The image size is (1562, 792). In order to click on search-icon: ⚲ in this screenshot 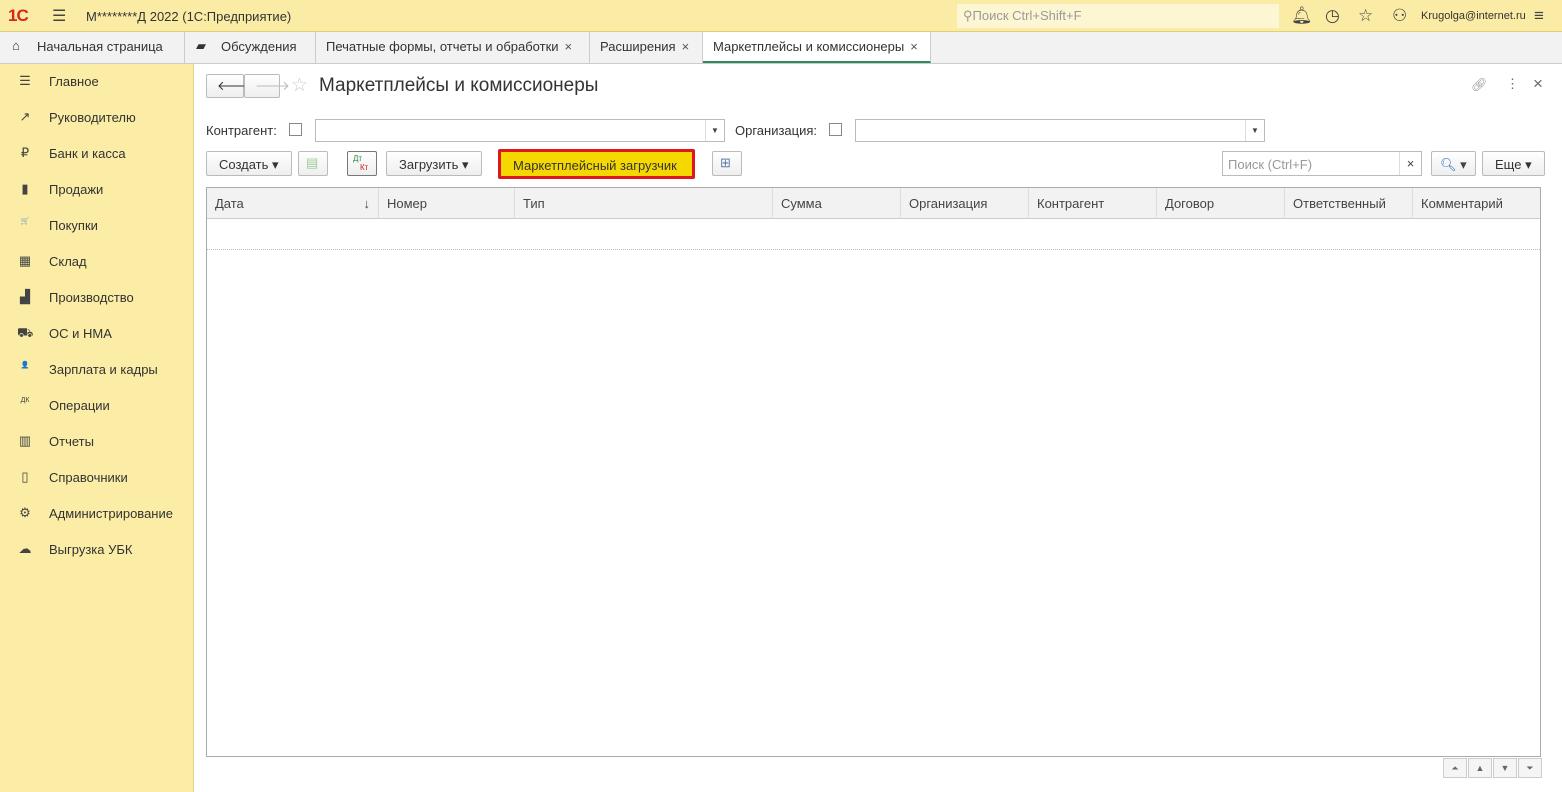, I will do `click(968, 15)`.